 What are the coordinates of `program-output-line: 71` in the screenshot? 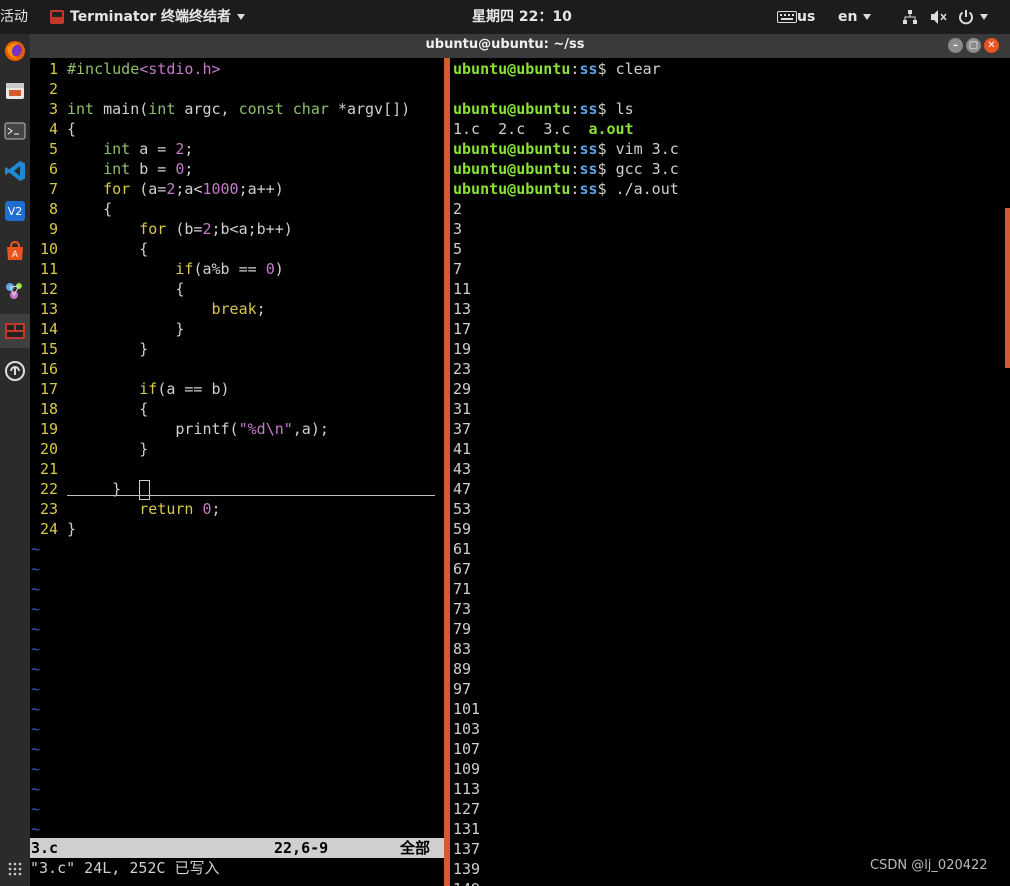 It's located at (462, 589).